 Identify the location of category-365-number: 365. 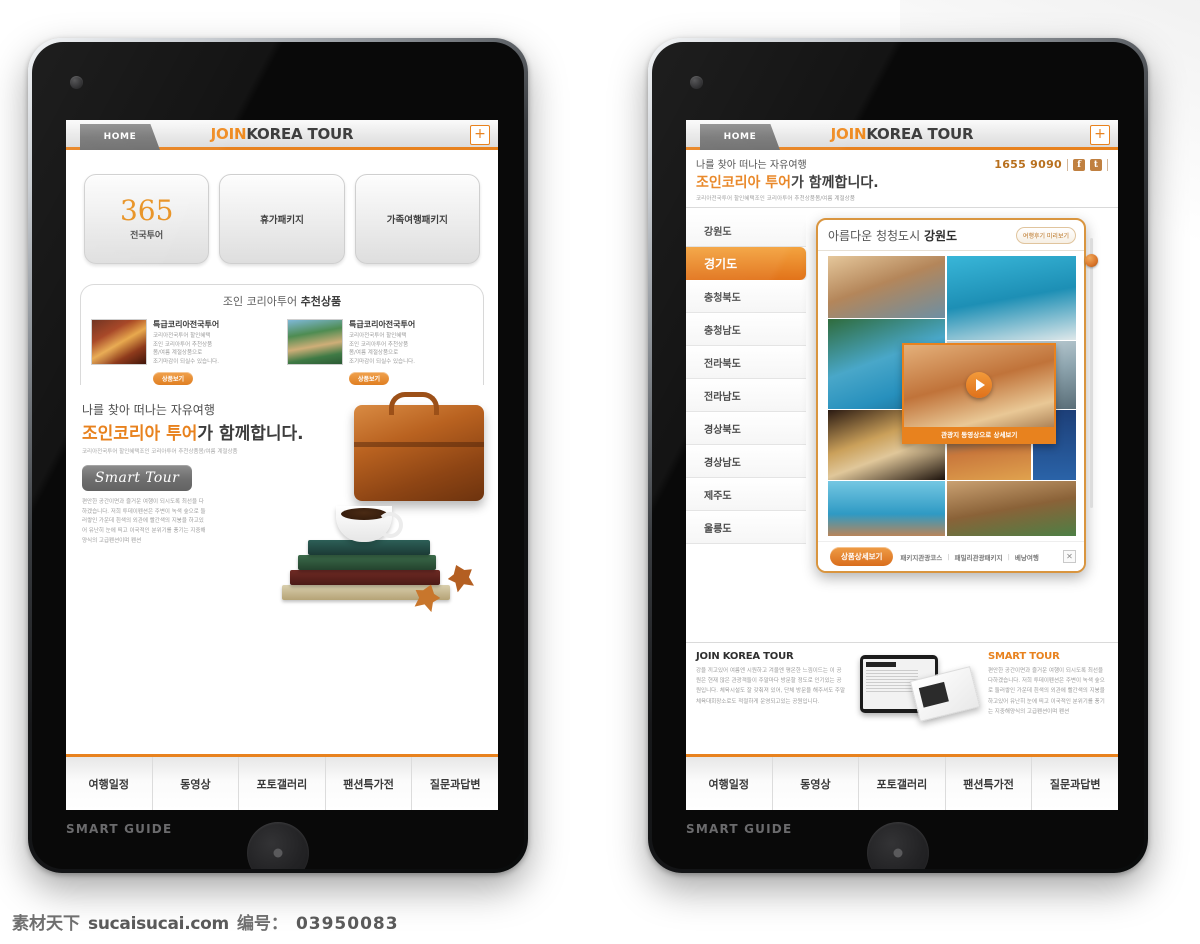
(146, 210).